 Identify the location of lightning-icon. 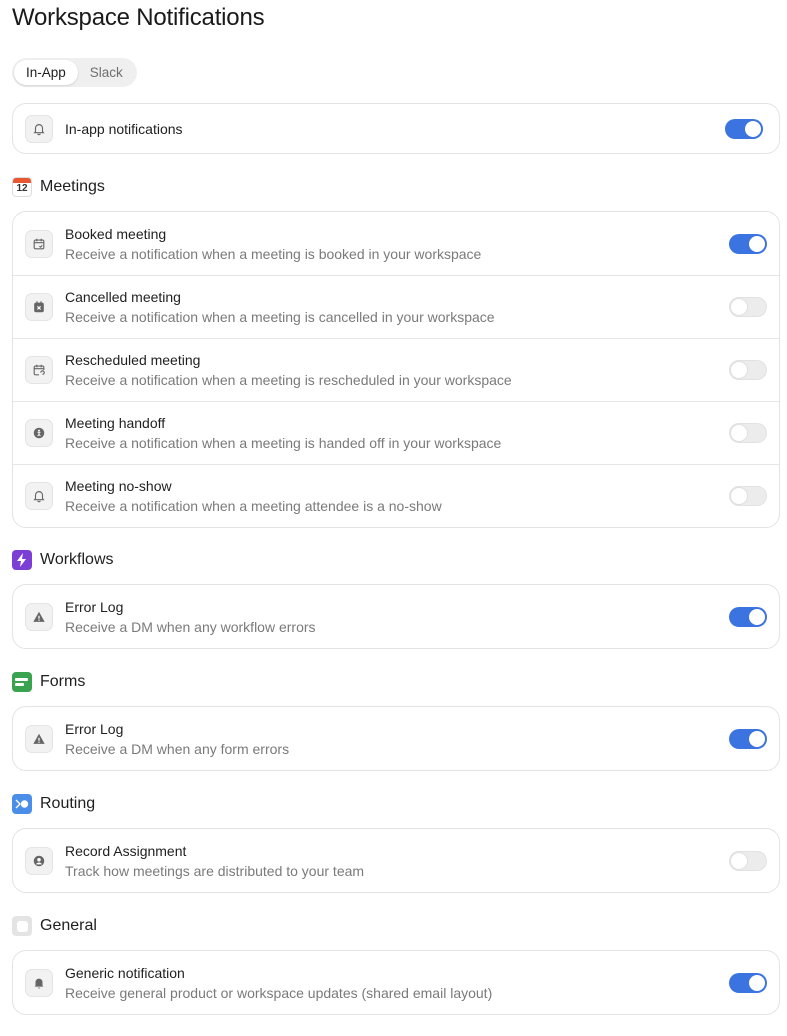
(22, 560).